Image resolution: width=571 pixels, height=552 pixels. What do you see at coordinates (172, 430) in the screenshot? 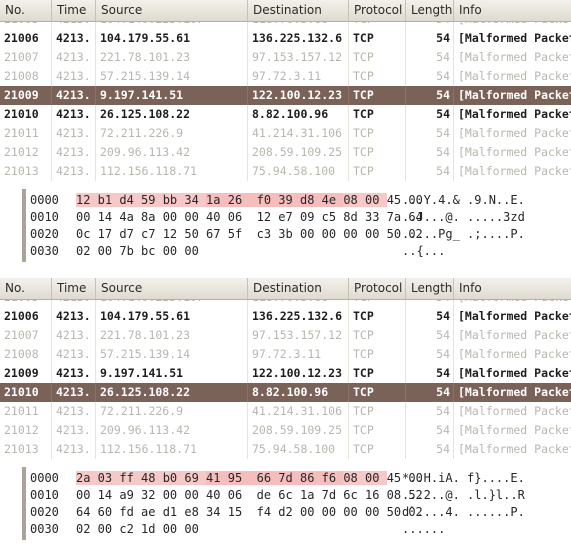
I see `cell-source: 209.96.113.42` at bounding box center [172, 430].